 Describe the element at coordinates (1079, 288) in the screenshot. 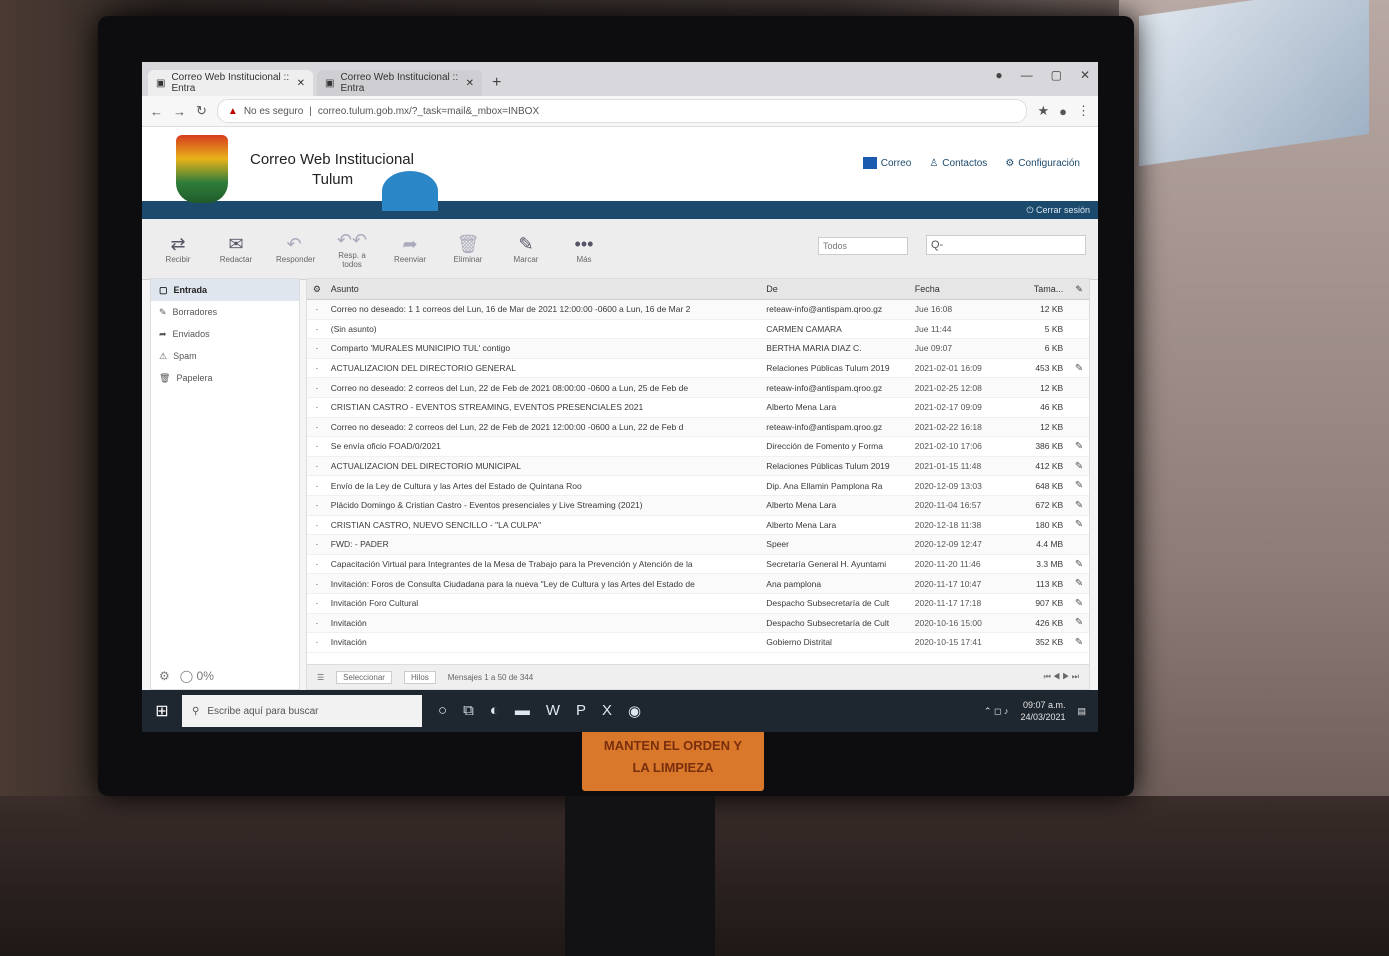

I see `attachment-column-icon: ✎` at that location.